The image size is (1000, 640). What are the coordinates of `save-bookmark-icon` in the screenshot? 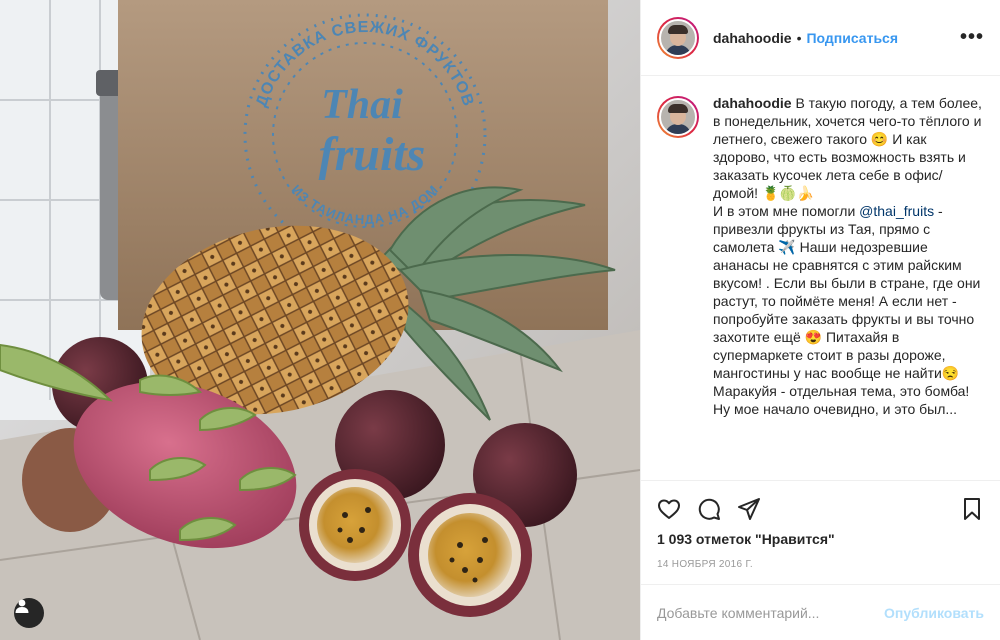 It's located at (972, 509).